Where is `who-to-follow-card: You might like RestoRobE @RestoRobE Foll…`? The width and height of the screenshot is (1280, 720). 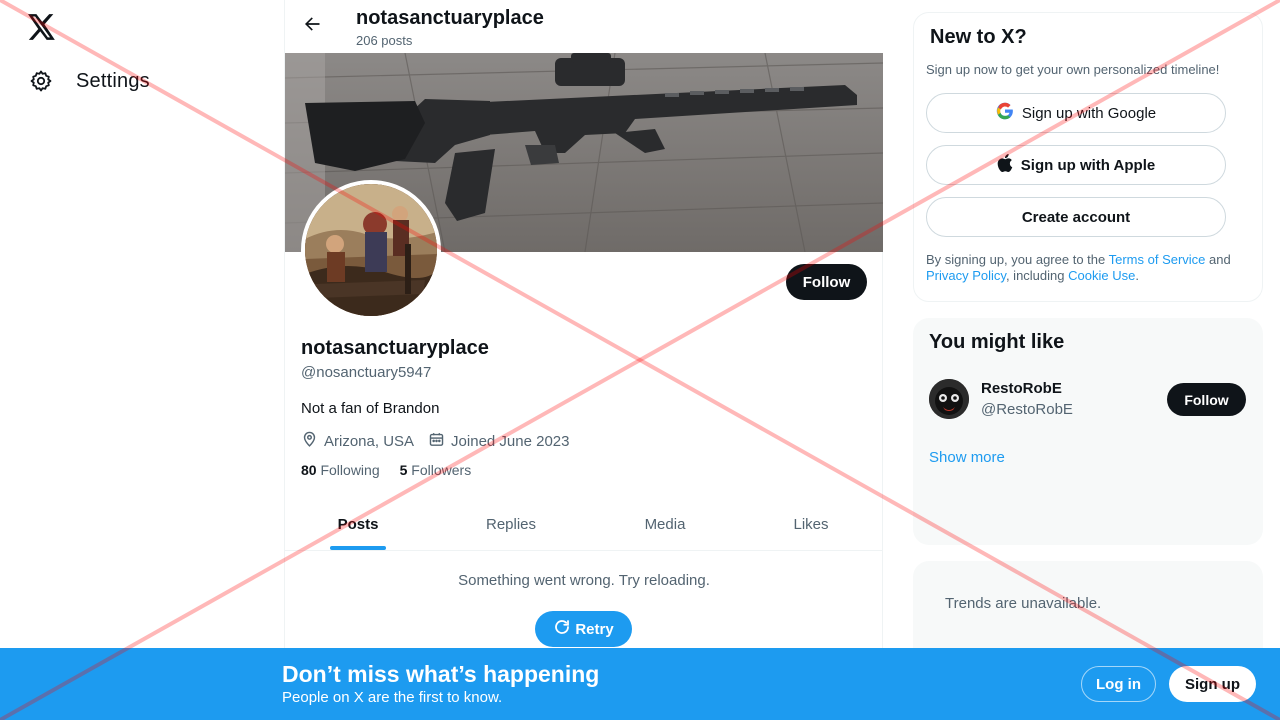
who-to-follow-card: You might like RestoRobE @RestoRobE Foll… is located at coordinates (1088, 431).